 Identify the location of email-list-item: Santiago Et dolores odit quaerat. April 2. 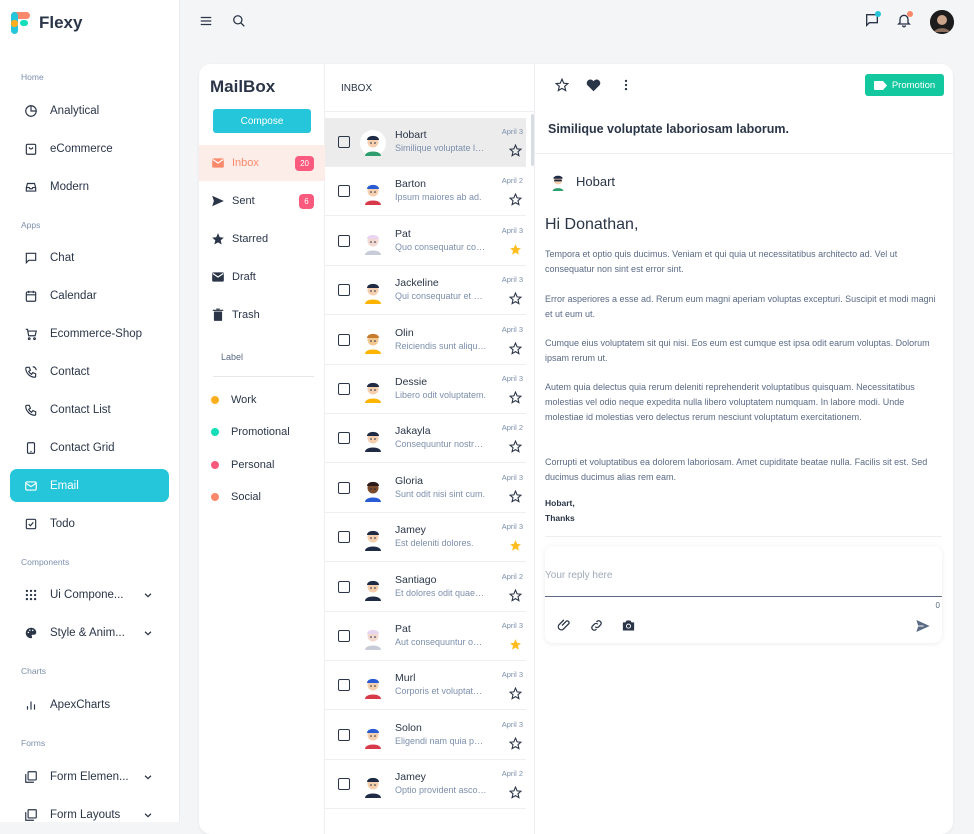
(425, 587).